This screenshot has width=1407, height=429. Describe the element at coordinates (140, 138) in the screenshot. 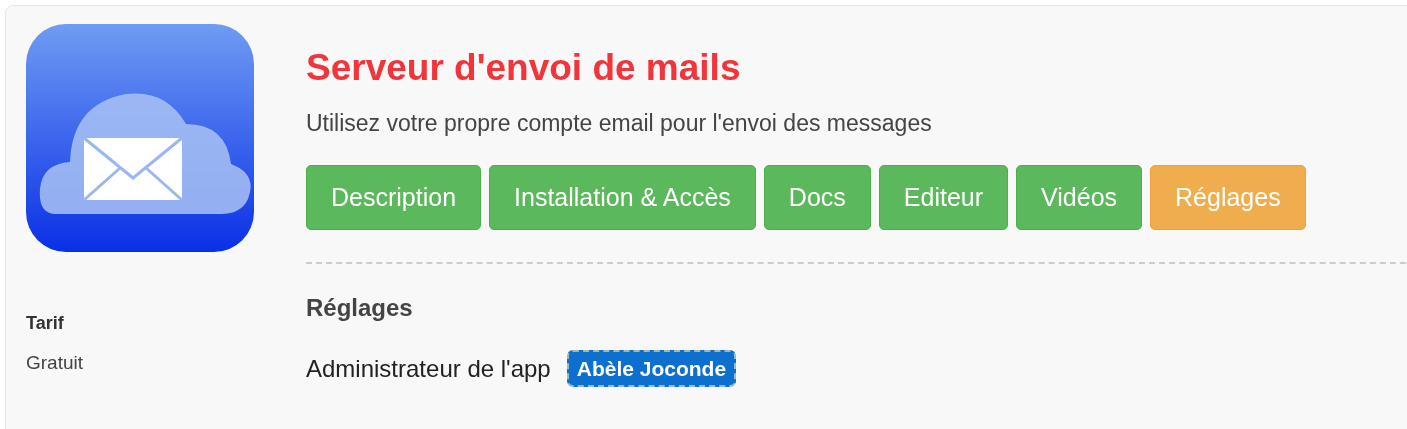

I see `cloud-mail-app-icon` at that location.